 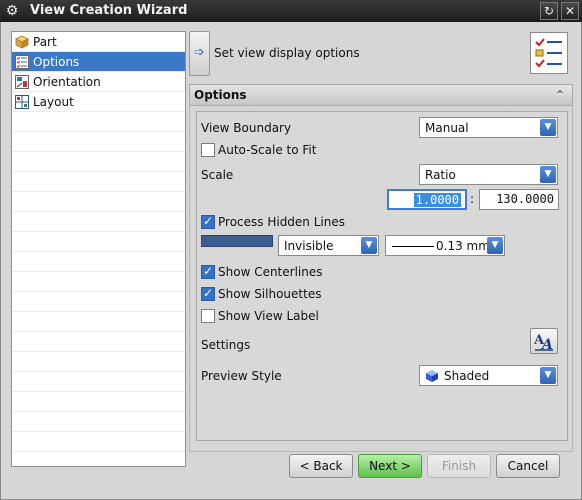 I want to click on text-style-icon: A A, so click(x=543, y=343).